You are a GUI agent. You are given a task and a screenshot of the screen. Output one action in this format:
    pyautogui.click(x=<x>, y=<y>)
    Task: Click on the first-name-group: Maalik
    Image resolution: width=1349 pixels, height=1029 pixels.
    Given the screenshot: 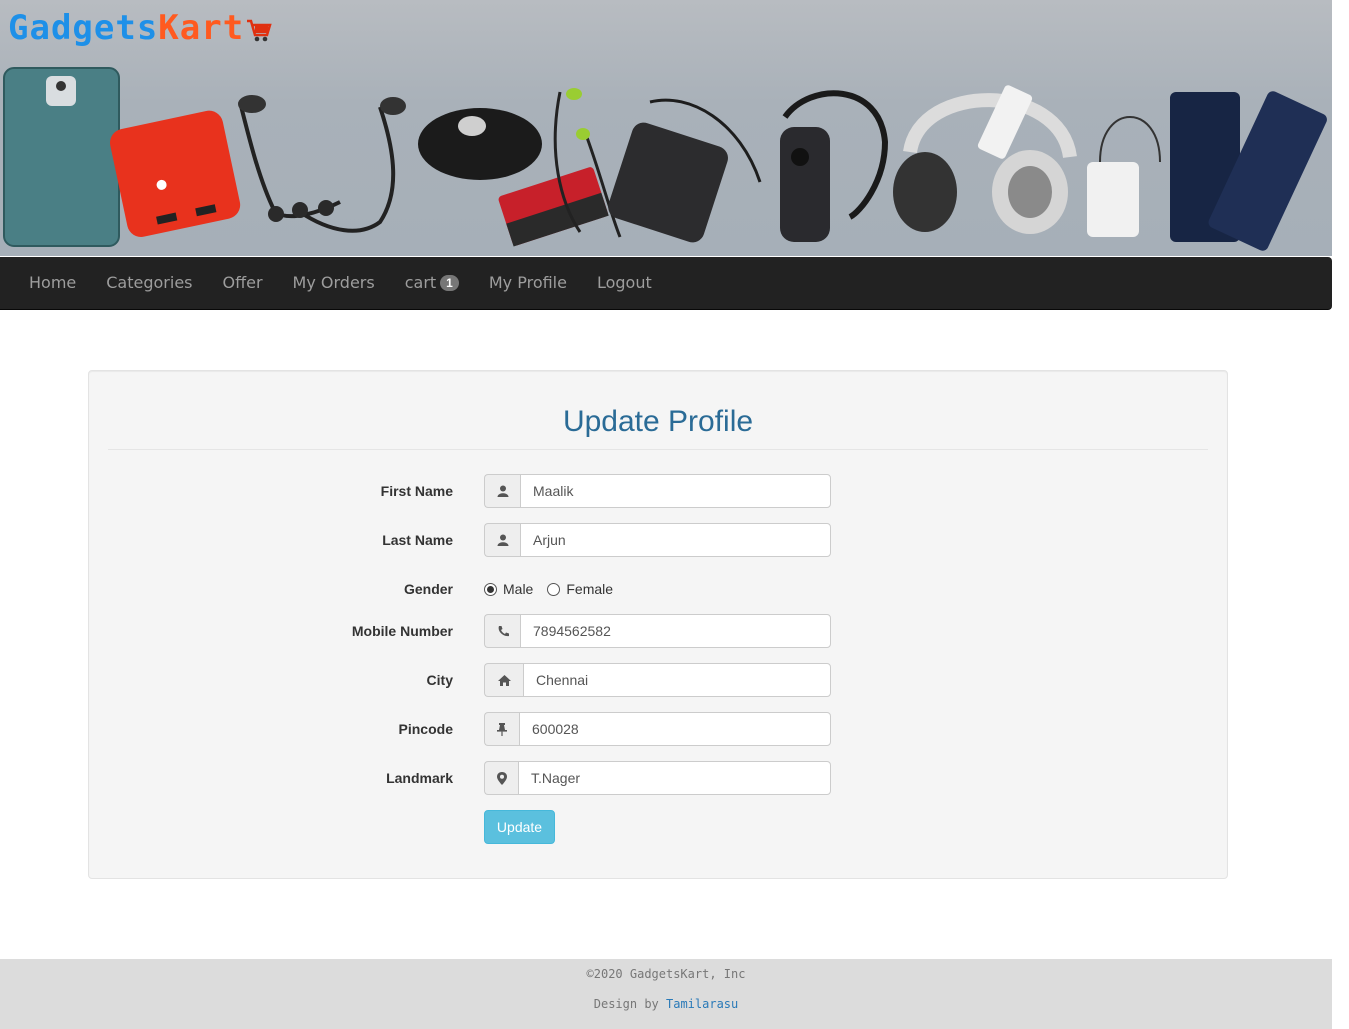 What is the action you would take?
    pyautogui.click(x=657, y=491)
    